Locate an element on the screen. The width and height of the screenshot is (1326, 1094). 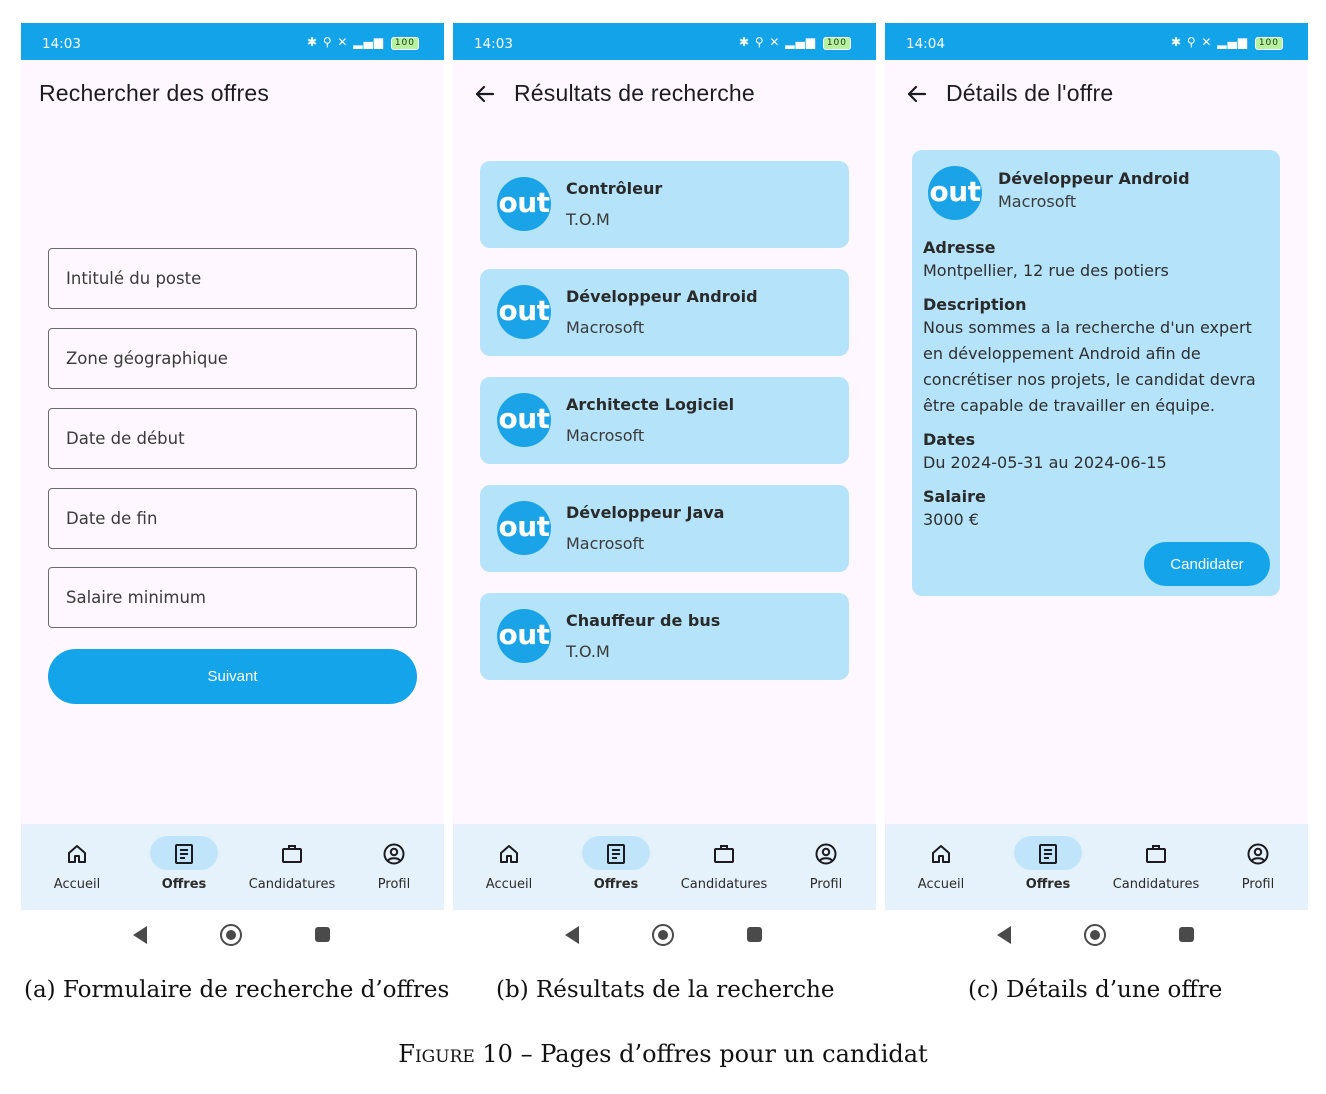
result-card: out Développeur Android Macrosoft is located at coordinates (664, 312).